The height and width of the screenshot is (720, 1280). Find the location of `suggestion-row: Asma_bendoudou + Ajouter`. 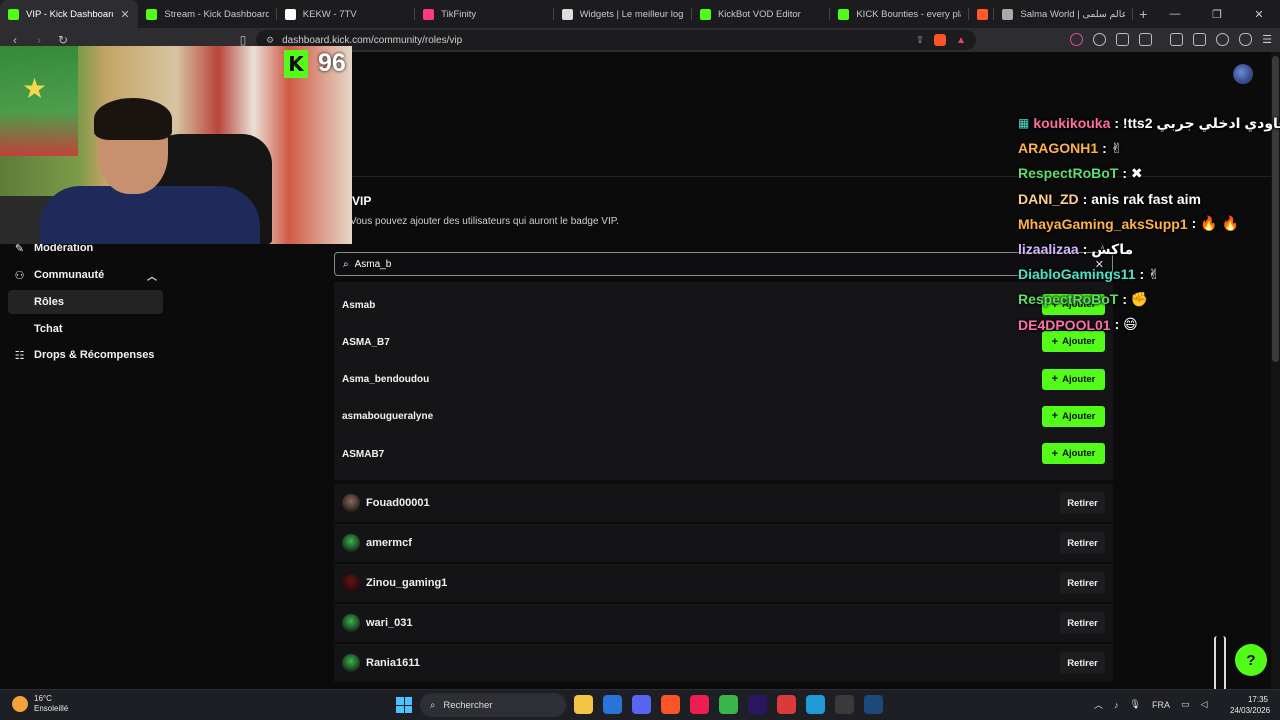

suggestion-row: Asma_bendoudou + Ajouter is located at coordinates (723, 379).